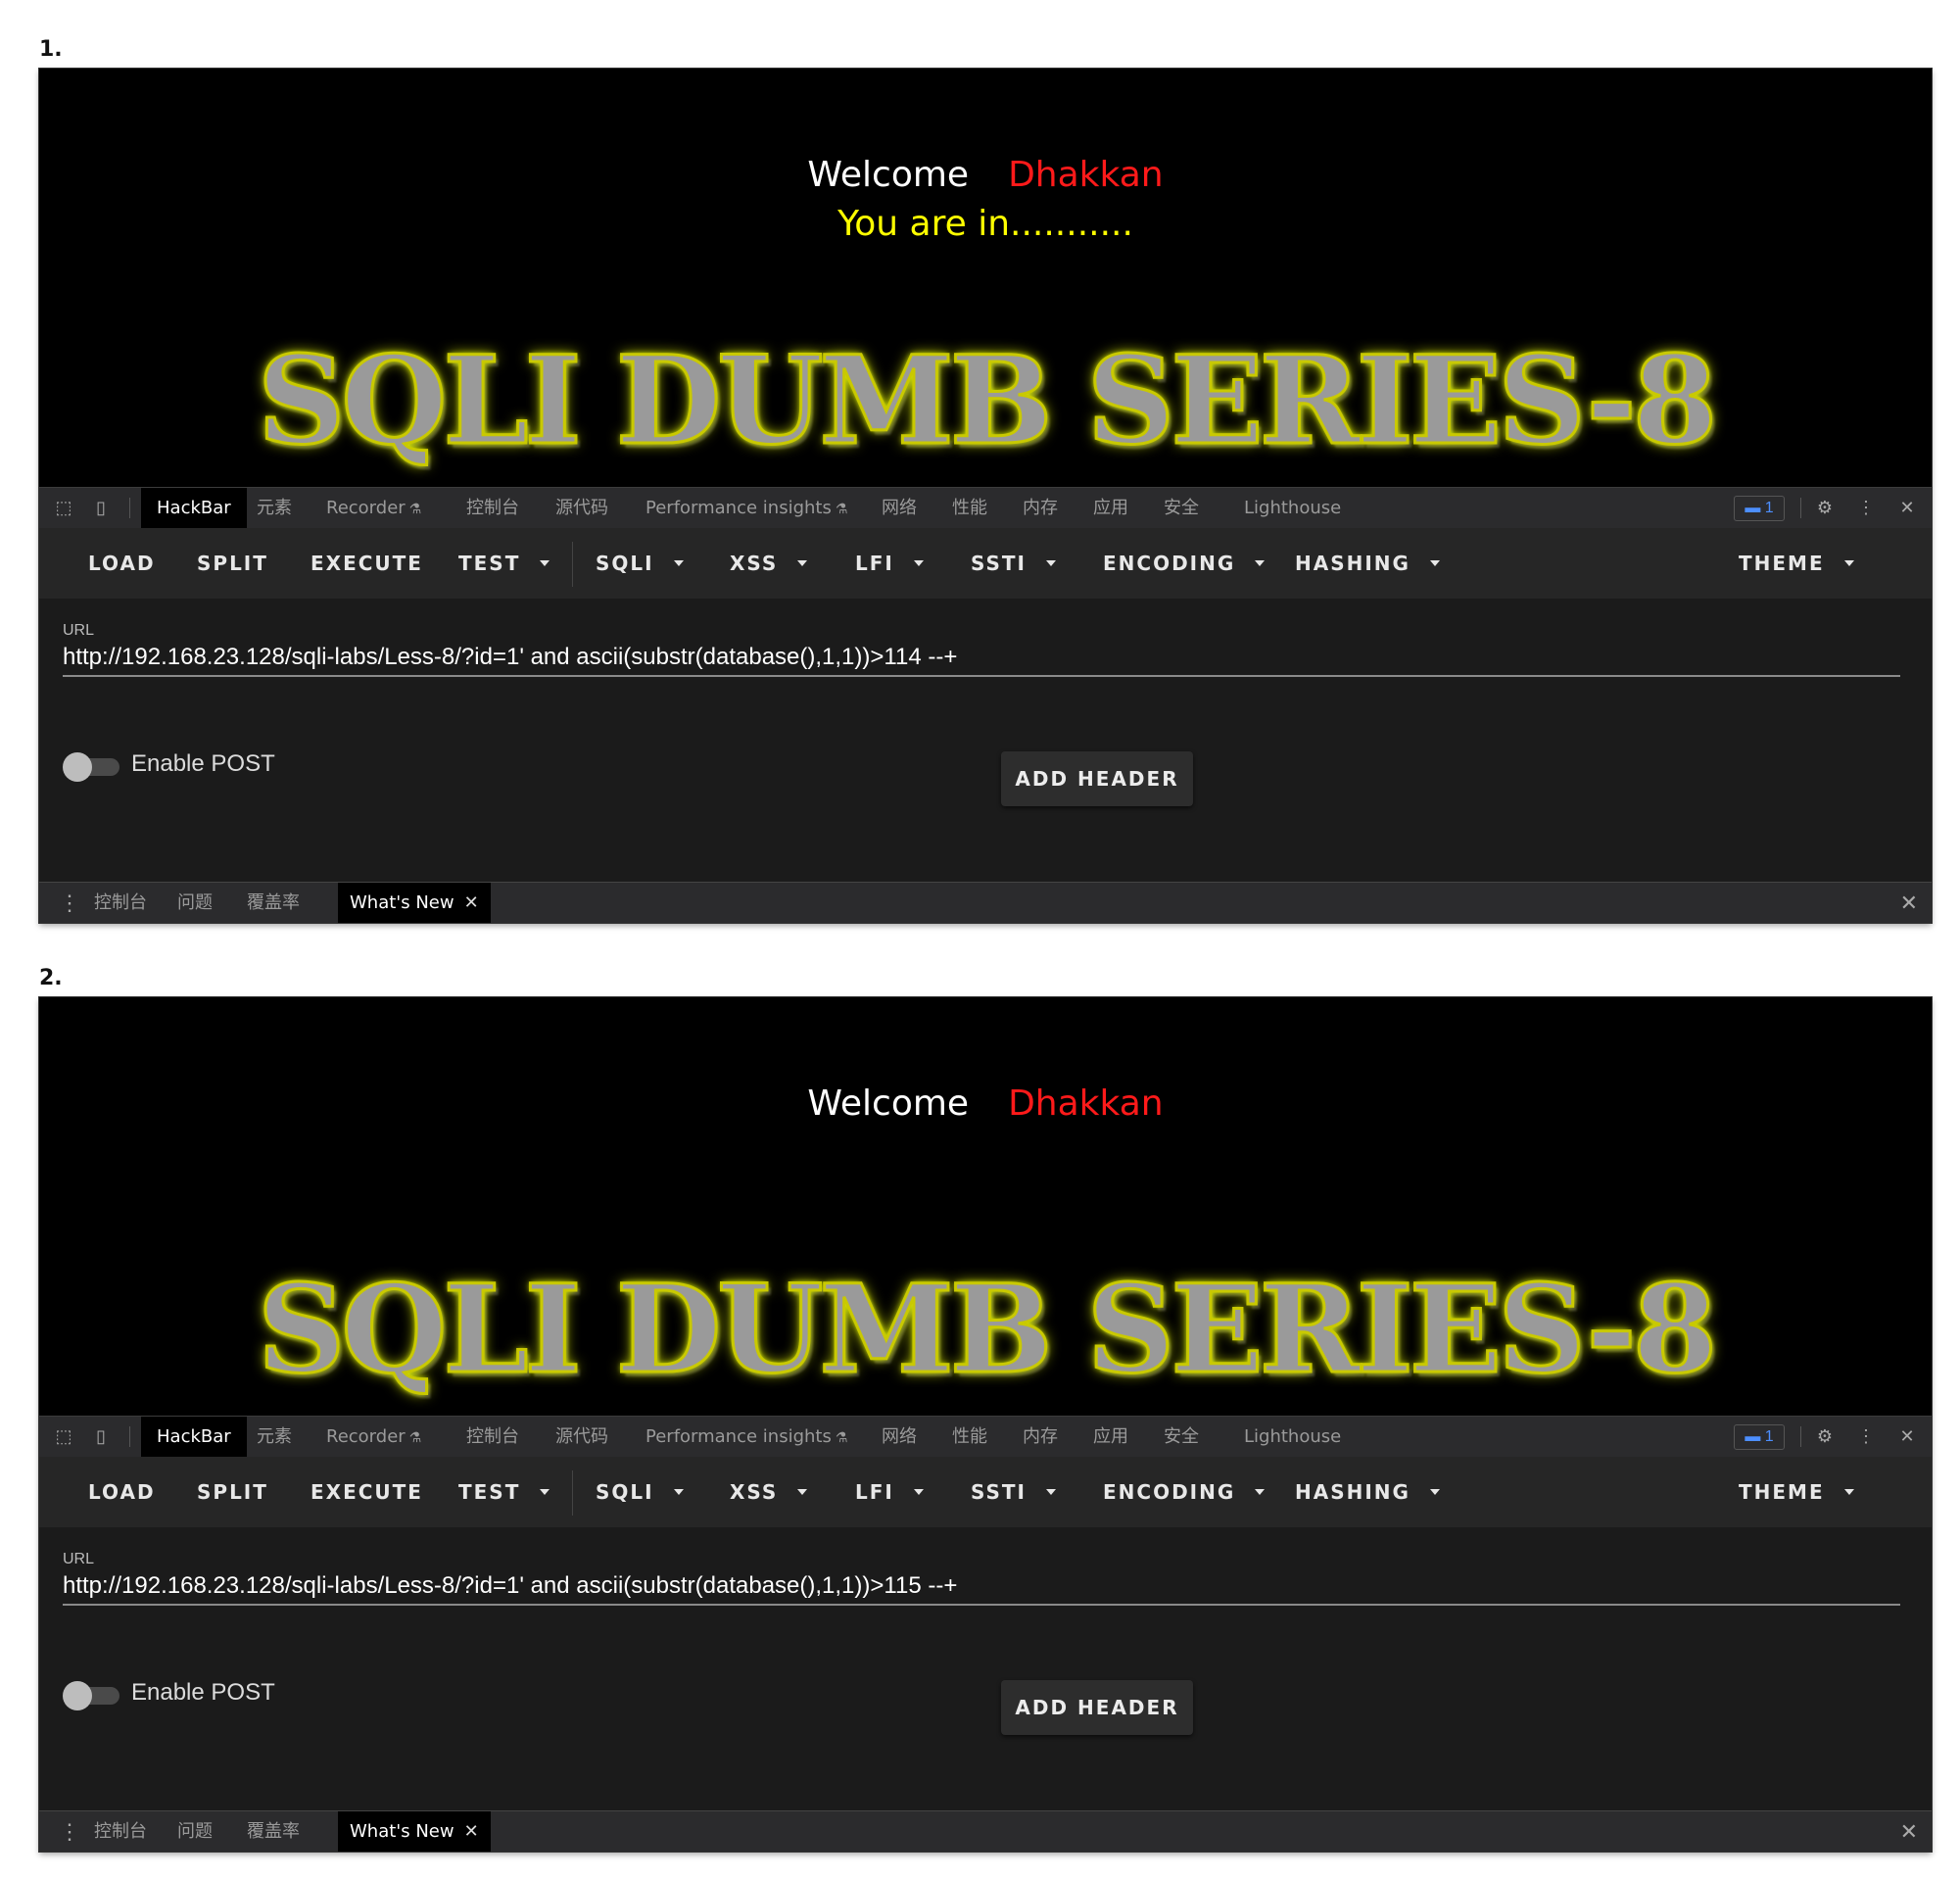  What do you see at coordinates (1352, 563) in the screenshot?
I see `hashing-label: HASHING` at bounding box center [1352, 563].